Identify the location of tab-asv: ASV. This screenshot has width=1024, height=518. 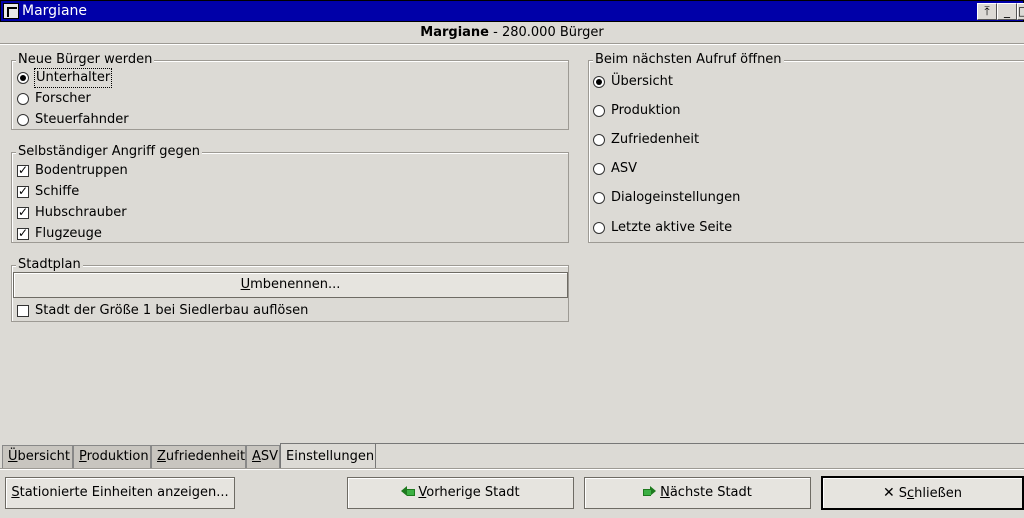
(263, 456).